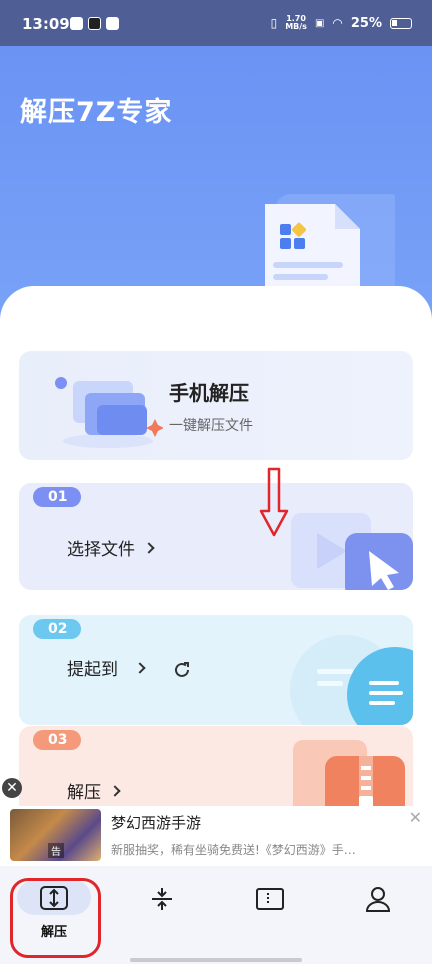 The height and width of the screenshot is (964, 432). Describe the element at coordinates (216, 536) in the screenshot. I see `step-card-select-file: 01 选择文件` at that location.